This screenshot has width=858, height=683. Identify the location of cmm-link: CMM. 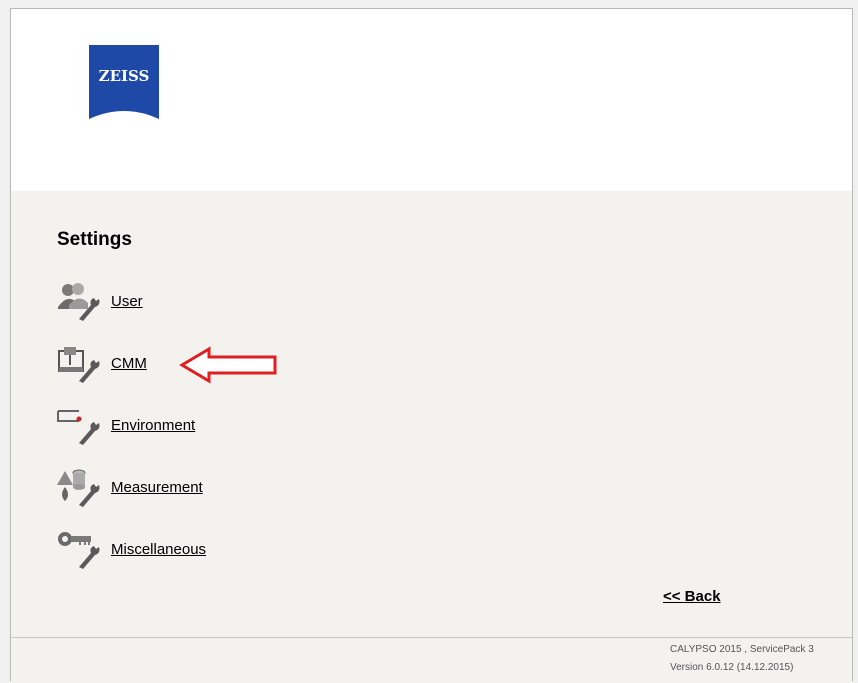
(129, 363).